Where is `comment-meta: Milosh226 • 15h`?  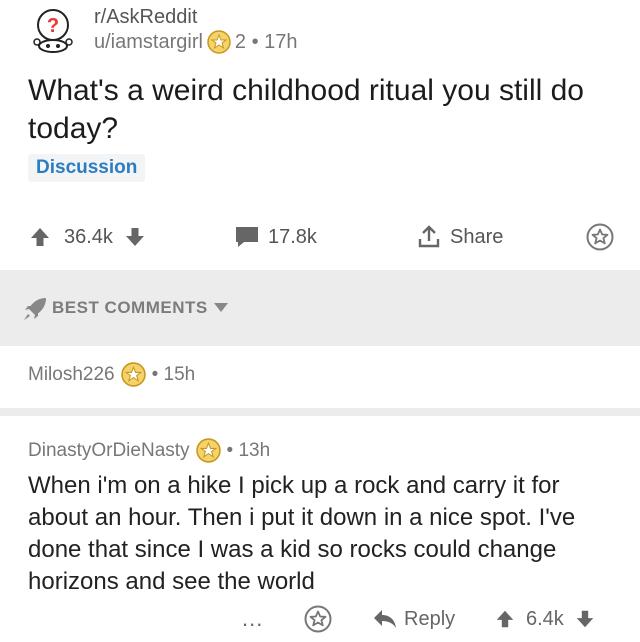
comment-meta: Milosh226 • 15h is located at coordinates (111, 374).